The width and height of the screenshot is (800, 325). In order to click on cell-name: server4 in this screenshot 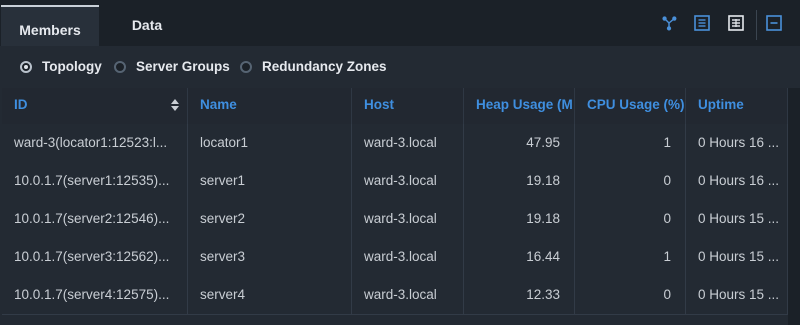, I will do `click(270, 295)`.